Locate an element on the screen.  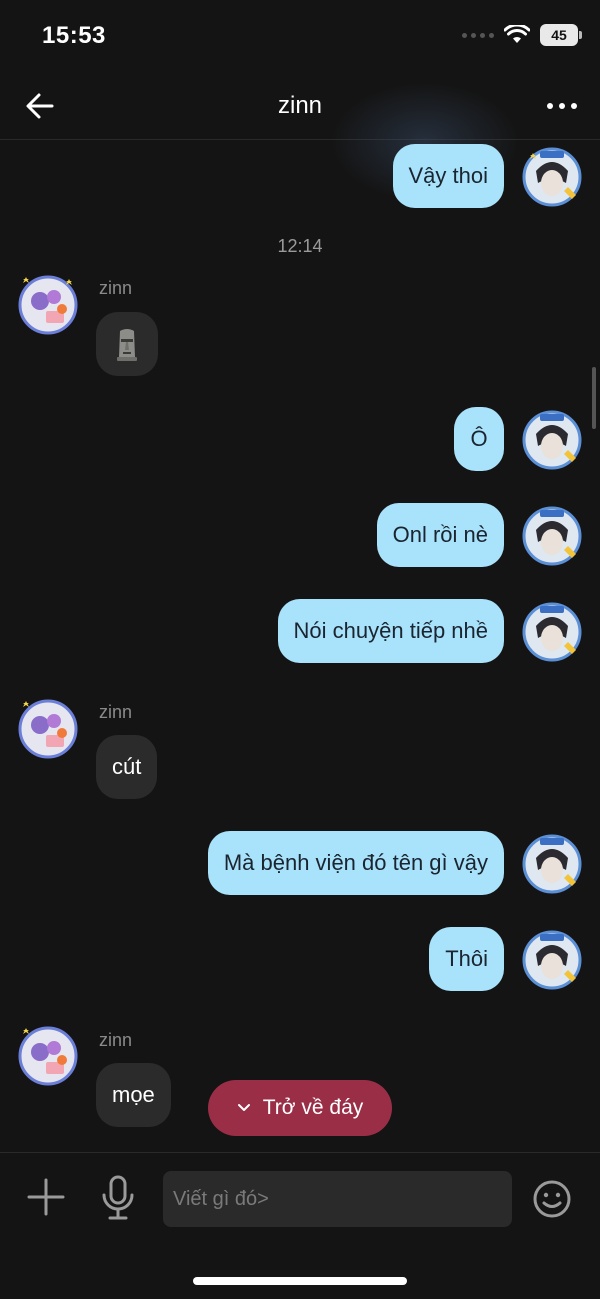
voice-message-button is located at coordinates (118, 1198).